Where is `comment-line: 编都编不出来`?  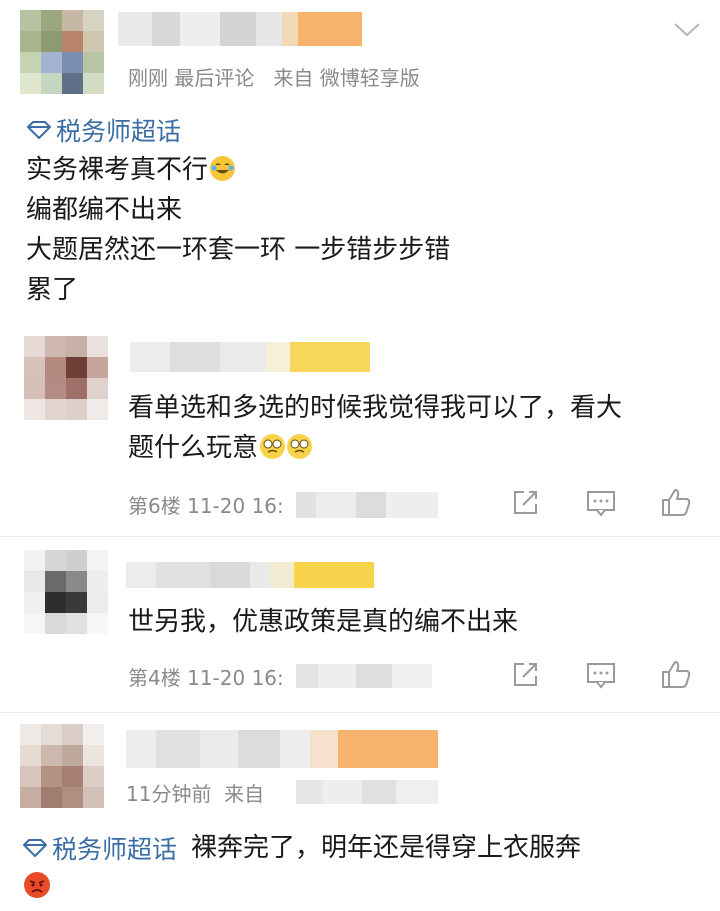 comment-line: 编都编不出来 is located at coordinates (104, 210).